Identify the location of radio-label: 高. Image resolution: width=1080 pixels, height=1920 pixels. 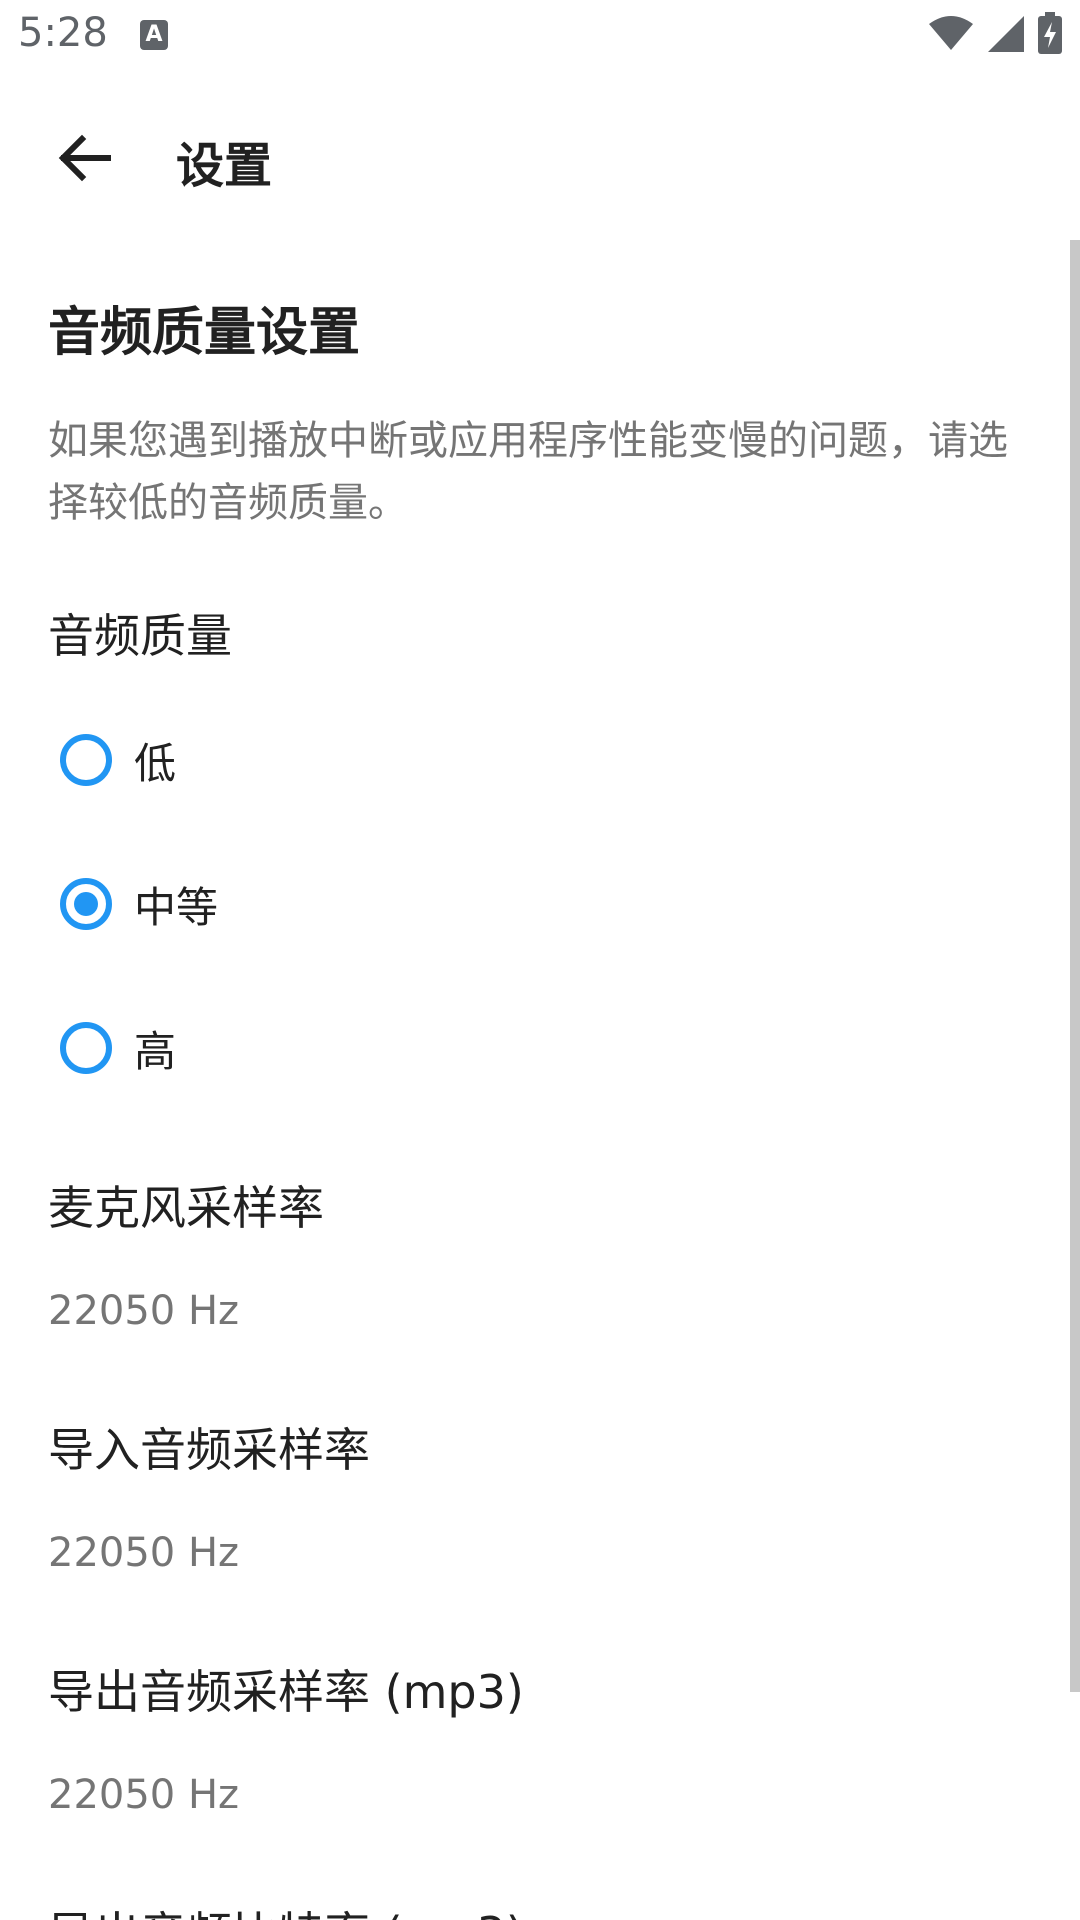
(155, 1051).